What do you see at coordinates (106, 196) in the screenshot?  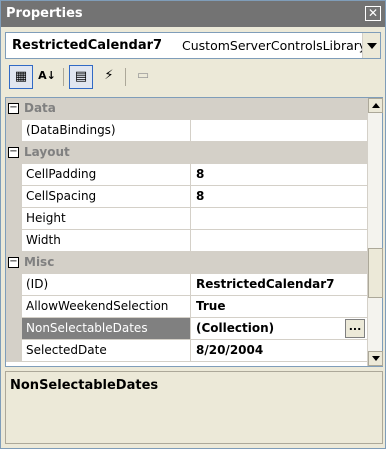 I see `property-name: CellSpacing` at bounding box center [106, 196].